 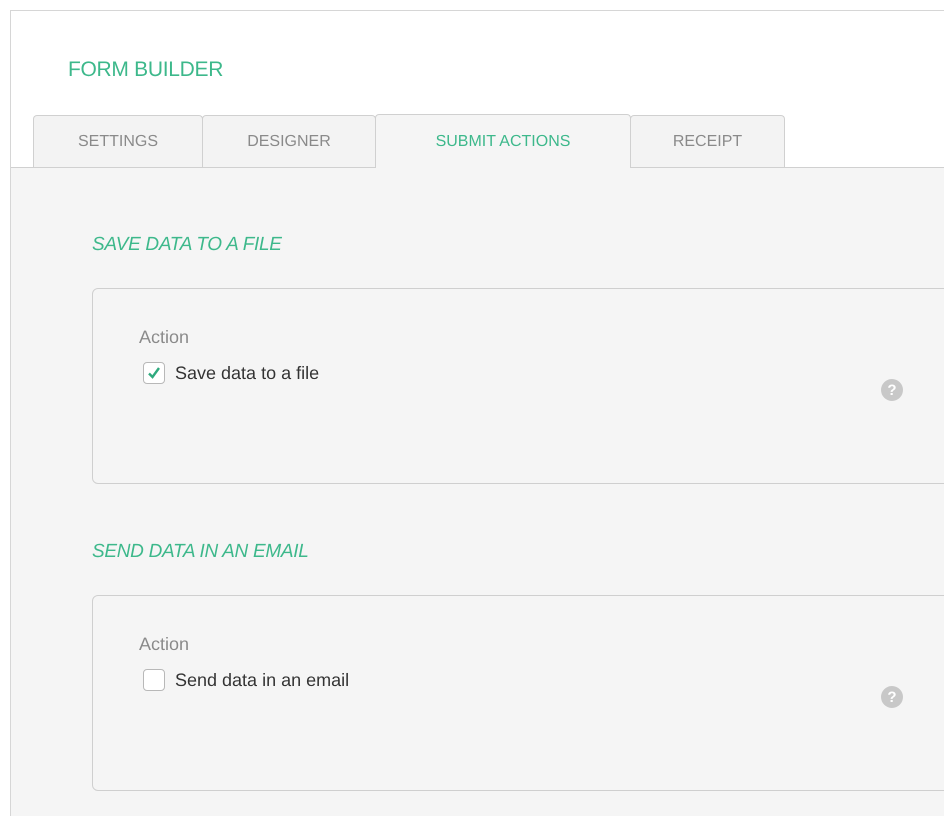 What do you see at coordinates (289, 141) in the screenshot?
I see `tab: DESIGNER` at bounding box center [289, 141].